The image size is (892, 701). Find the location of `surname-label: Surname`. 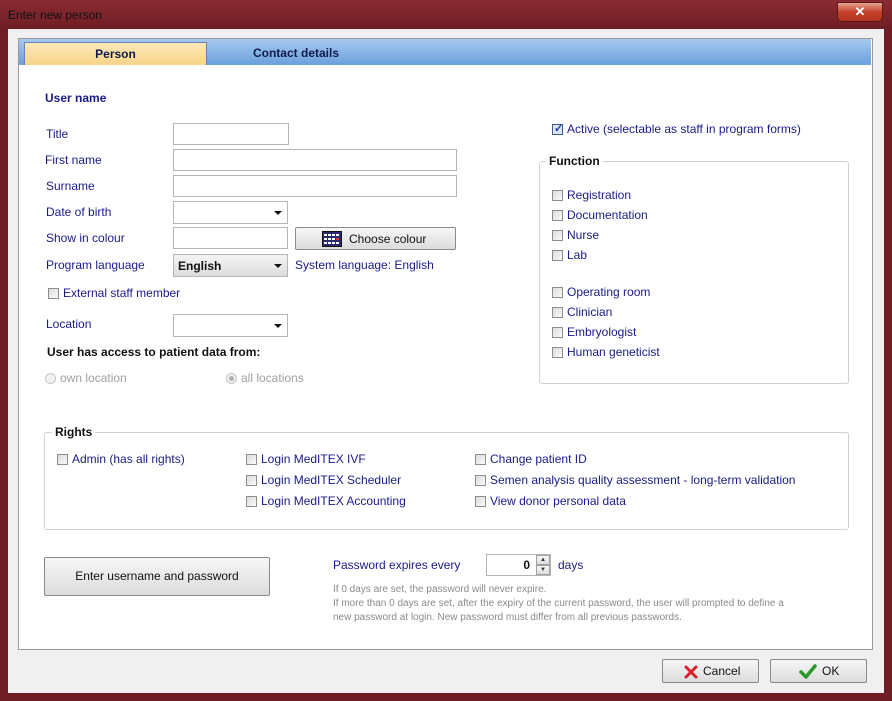

surname-label: Surname is located at coordinates (70, 186).